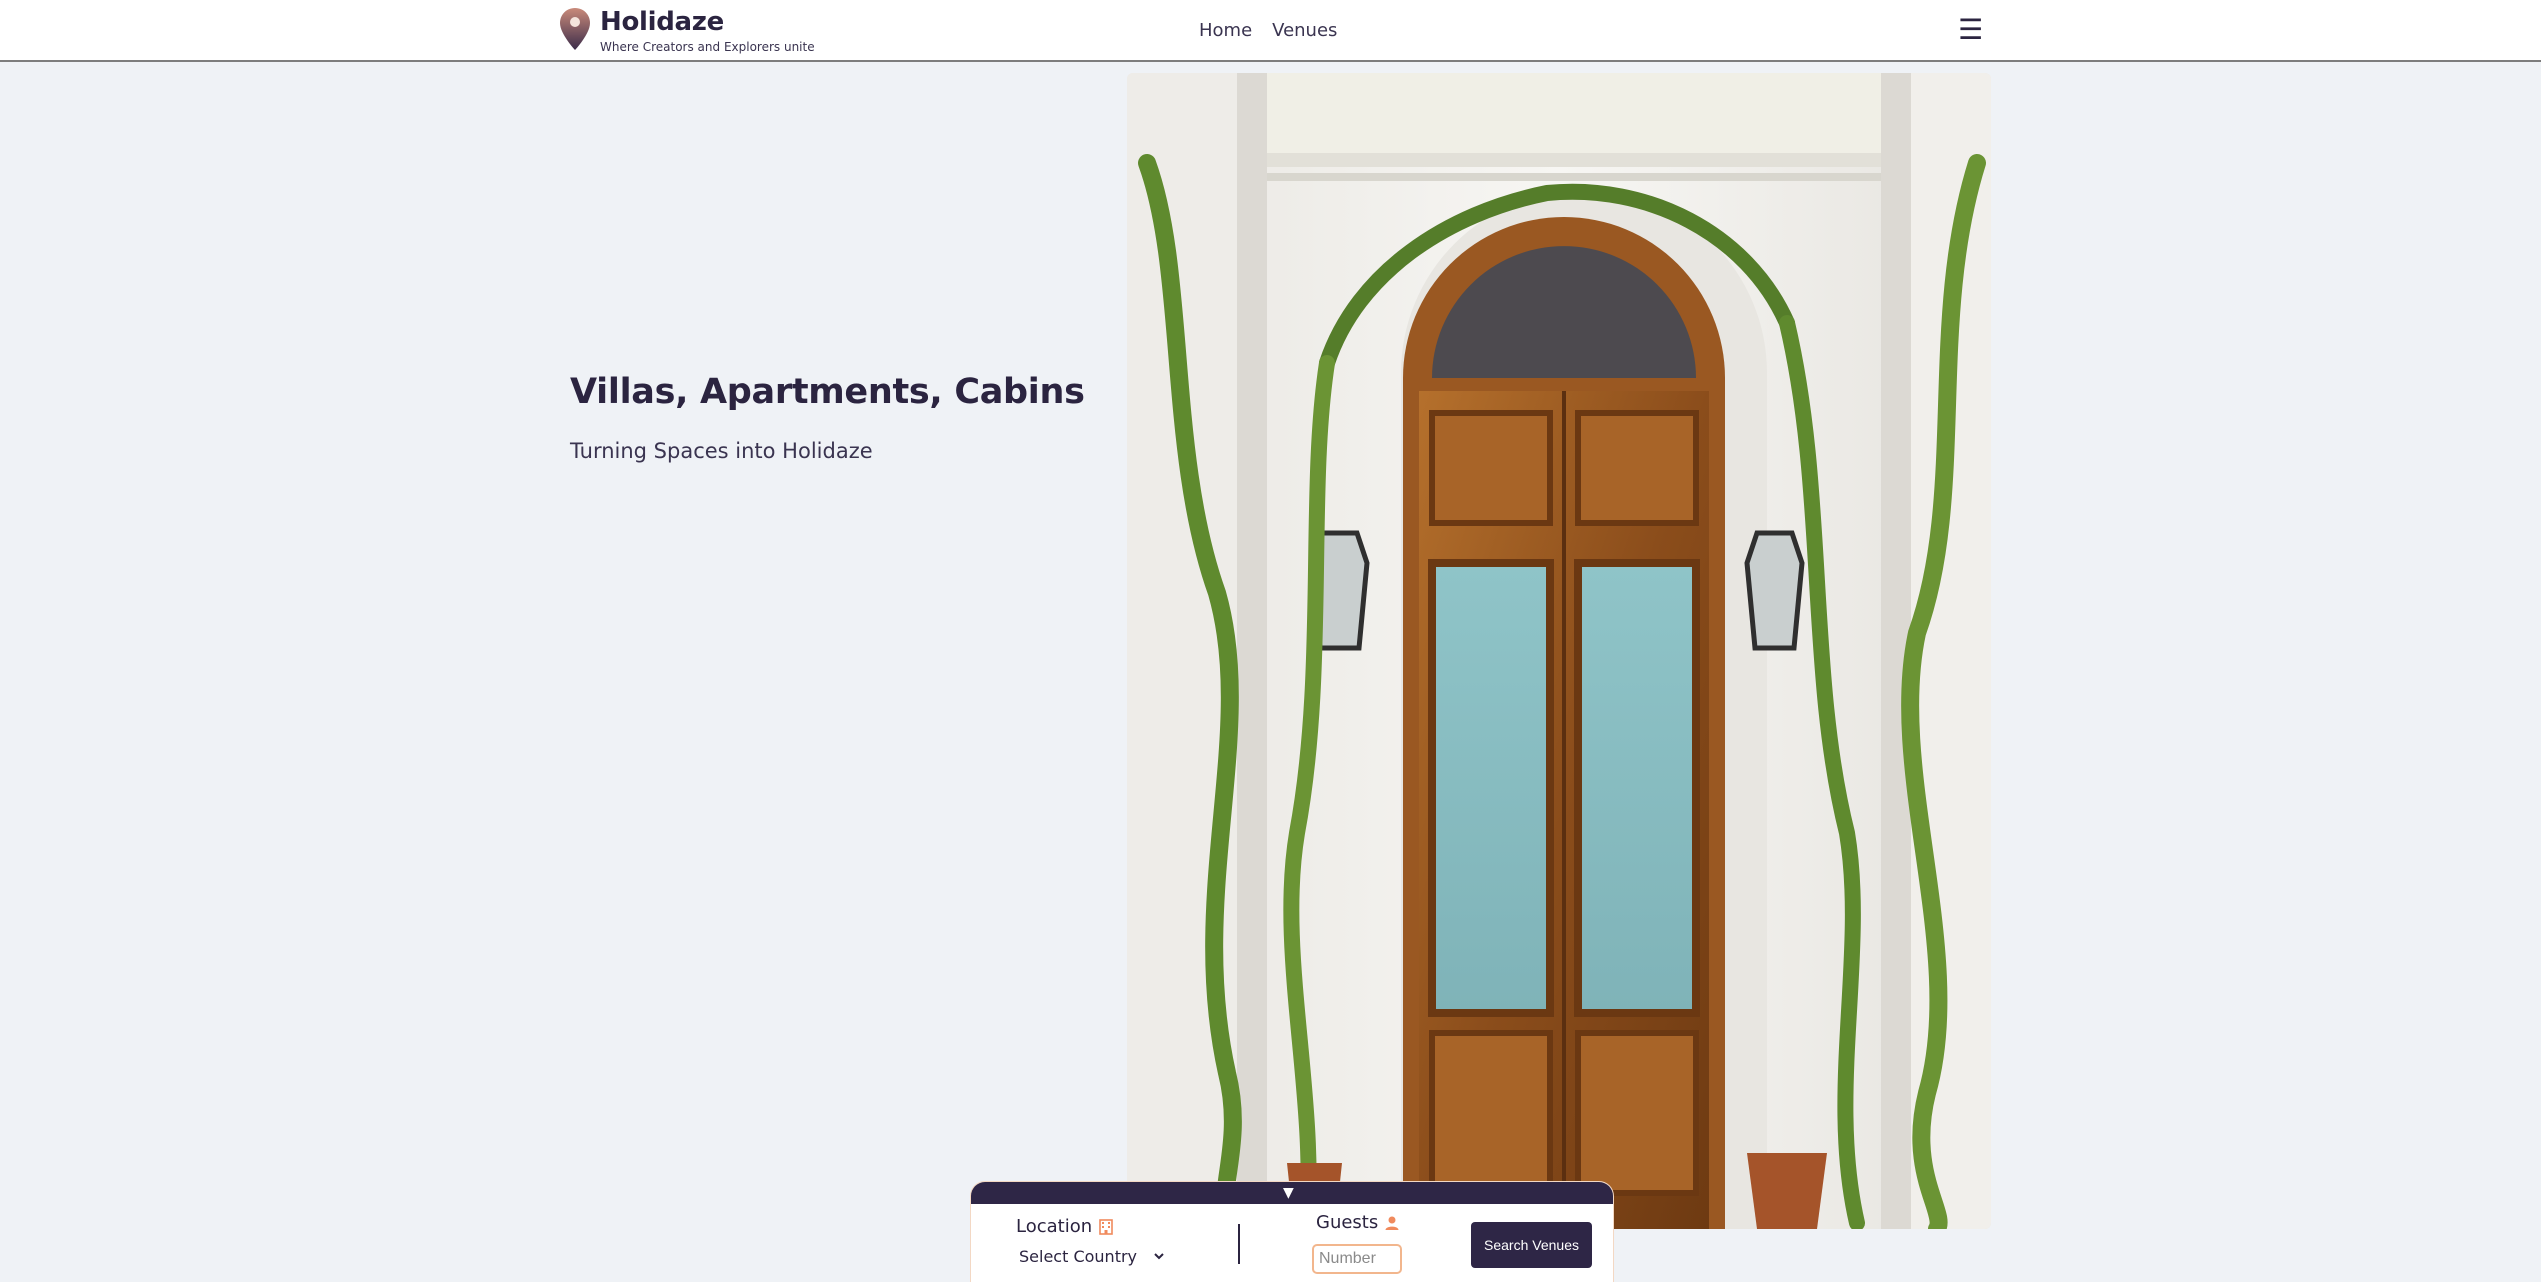 This screenshot has height=1282, width=2541. I want to click on guests-label-text: Guests, so click(1347, 1222).